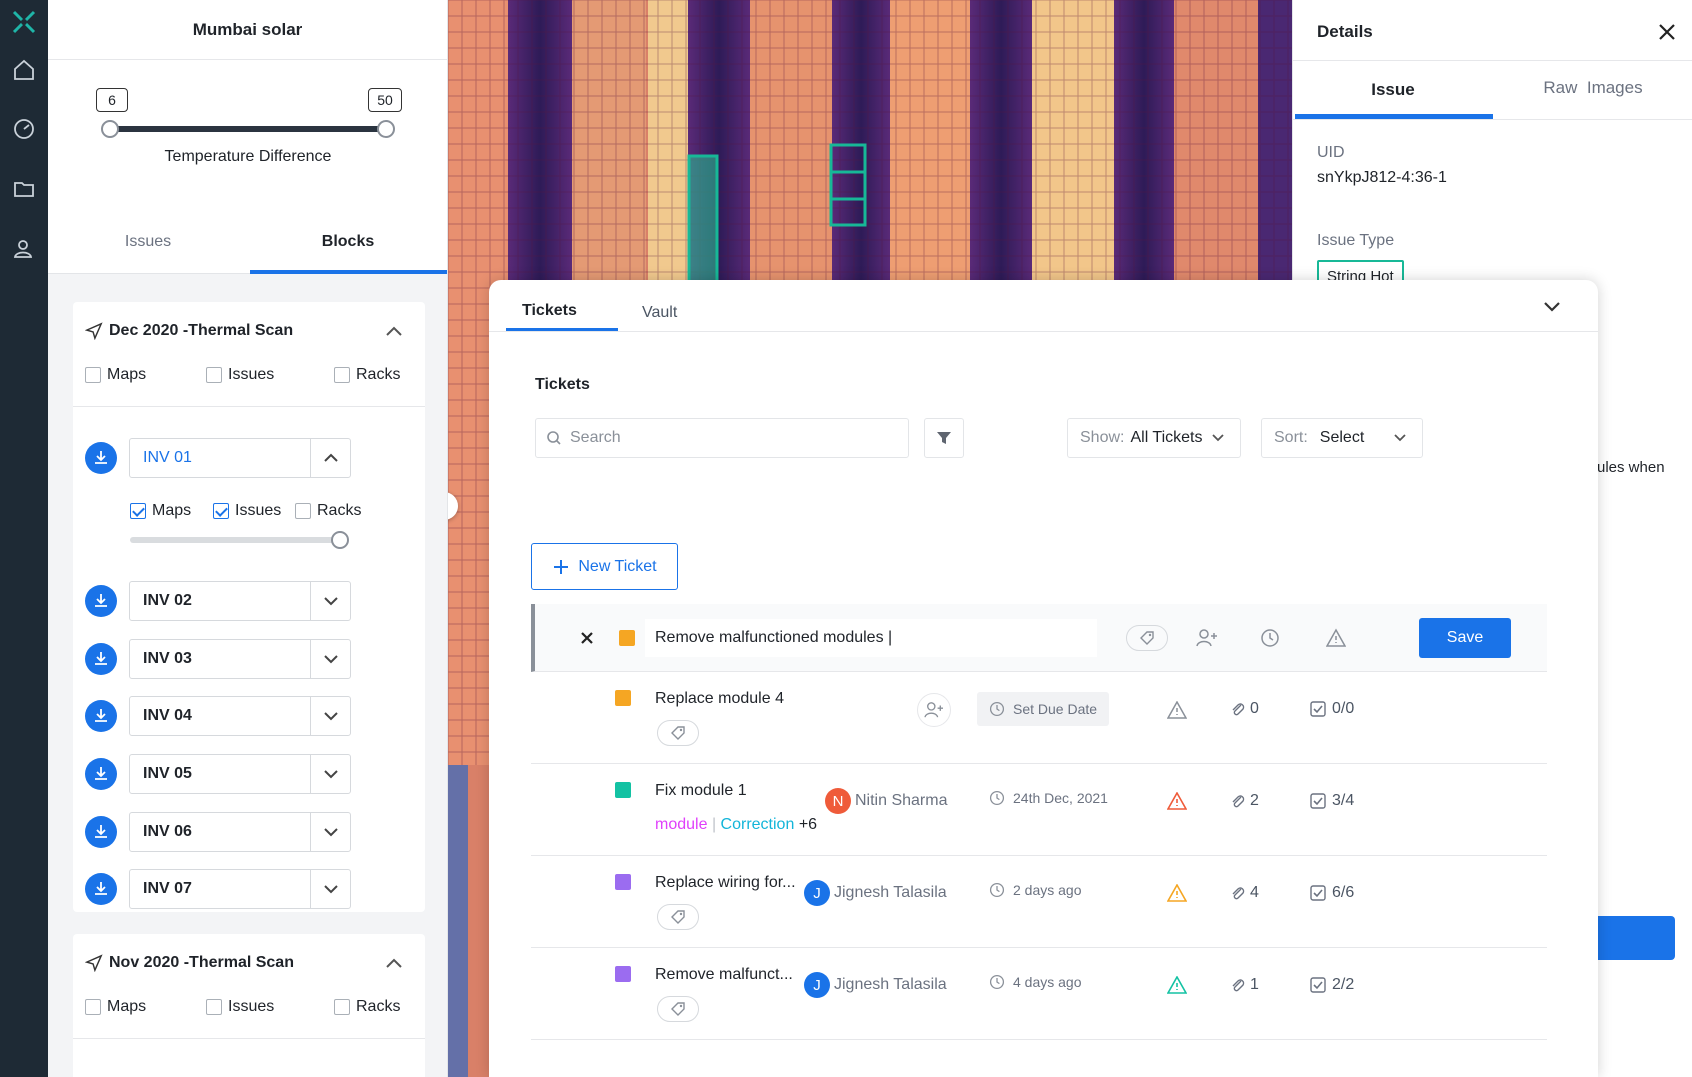 This screenshot has width=1692, height=1077. What do you see at coordinates (681, 824) in the screenshot?
I see `tag-label: module` at bounding box center [681, 824].